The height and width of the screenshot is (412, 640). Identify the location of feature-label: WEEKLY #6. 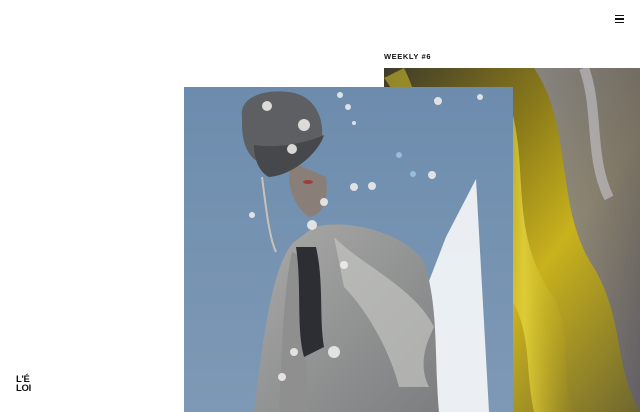
(407, 56).